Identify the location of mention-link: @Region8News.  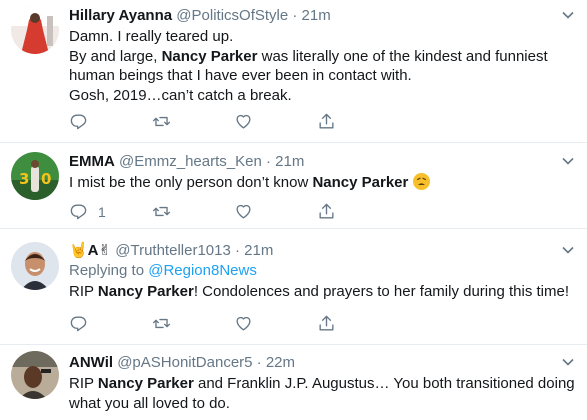
(202, 270).